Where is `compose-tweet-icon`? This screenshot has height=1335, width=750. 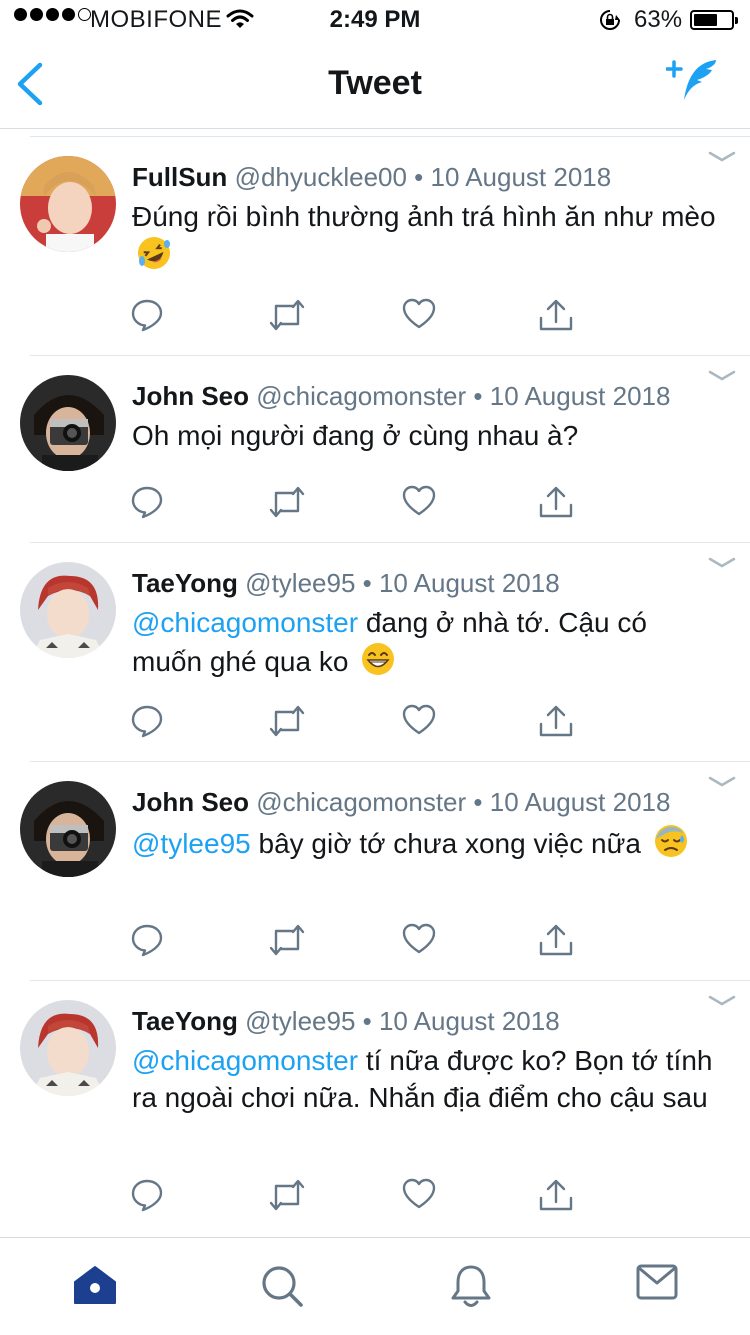 compose-tweet-icon is located at coordinates (693, 82).